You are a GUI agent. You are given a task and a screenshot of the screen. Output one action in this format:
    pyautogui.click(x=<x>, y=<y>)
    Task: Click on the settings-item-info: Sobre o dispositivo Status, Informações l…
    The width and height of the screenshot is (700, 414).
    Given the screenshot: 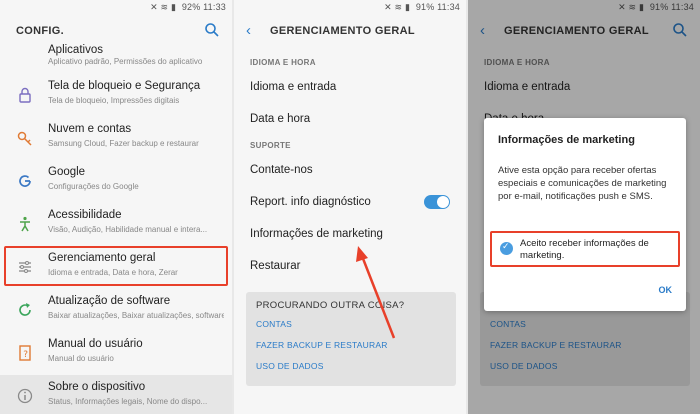 What is the action you would take?
    pyautogui.click(x=116, y=394)
    